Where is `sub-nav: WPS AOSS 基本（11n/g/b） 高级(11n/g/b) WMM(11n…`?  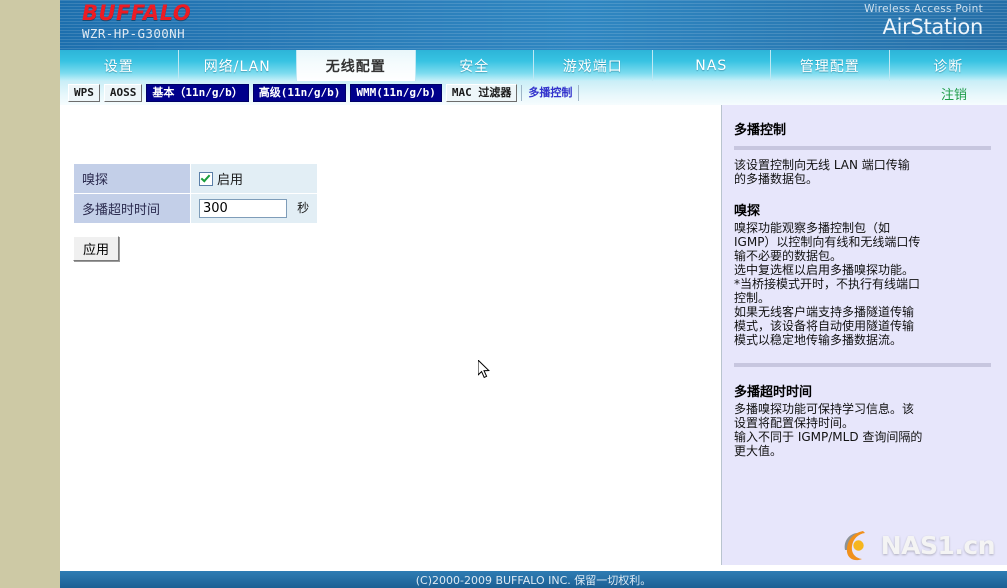
sub-nav: WPS AOSS 基本（11n/g/b） 高级(11n/g/b) WMM(11n… is located at coordinates (533, 93).